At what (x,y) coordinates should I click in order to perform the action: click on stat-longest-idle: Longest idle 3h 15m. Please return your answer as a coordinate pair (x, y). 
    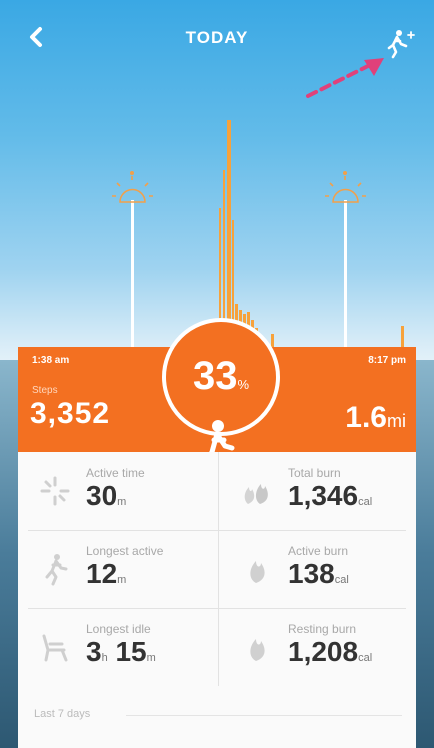
    Looking at the image, I should click on (116, 647).